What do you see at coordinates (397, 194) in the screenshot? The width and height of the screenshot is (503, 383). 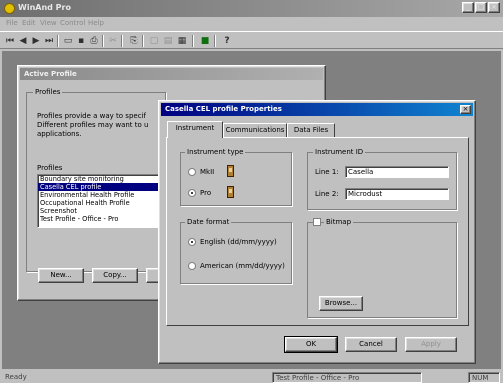 I see `line2-input: Microdust` at bounding box center [397, 194].